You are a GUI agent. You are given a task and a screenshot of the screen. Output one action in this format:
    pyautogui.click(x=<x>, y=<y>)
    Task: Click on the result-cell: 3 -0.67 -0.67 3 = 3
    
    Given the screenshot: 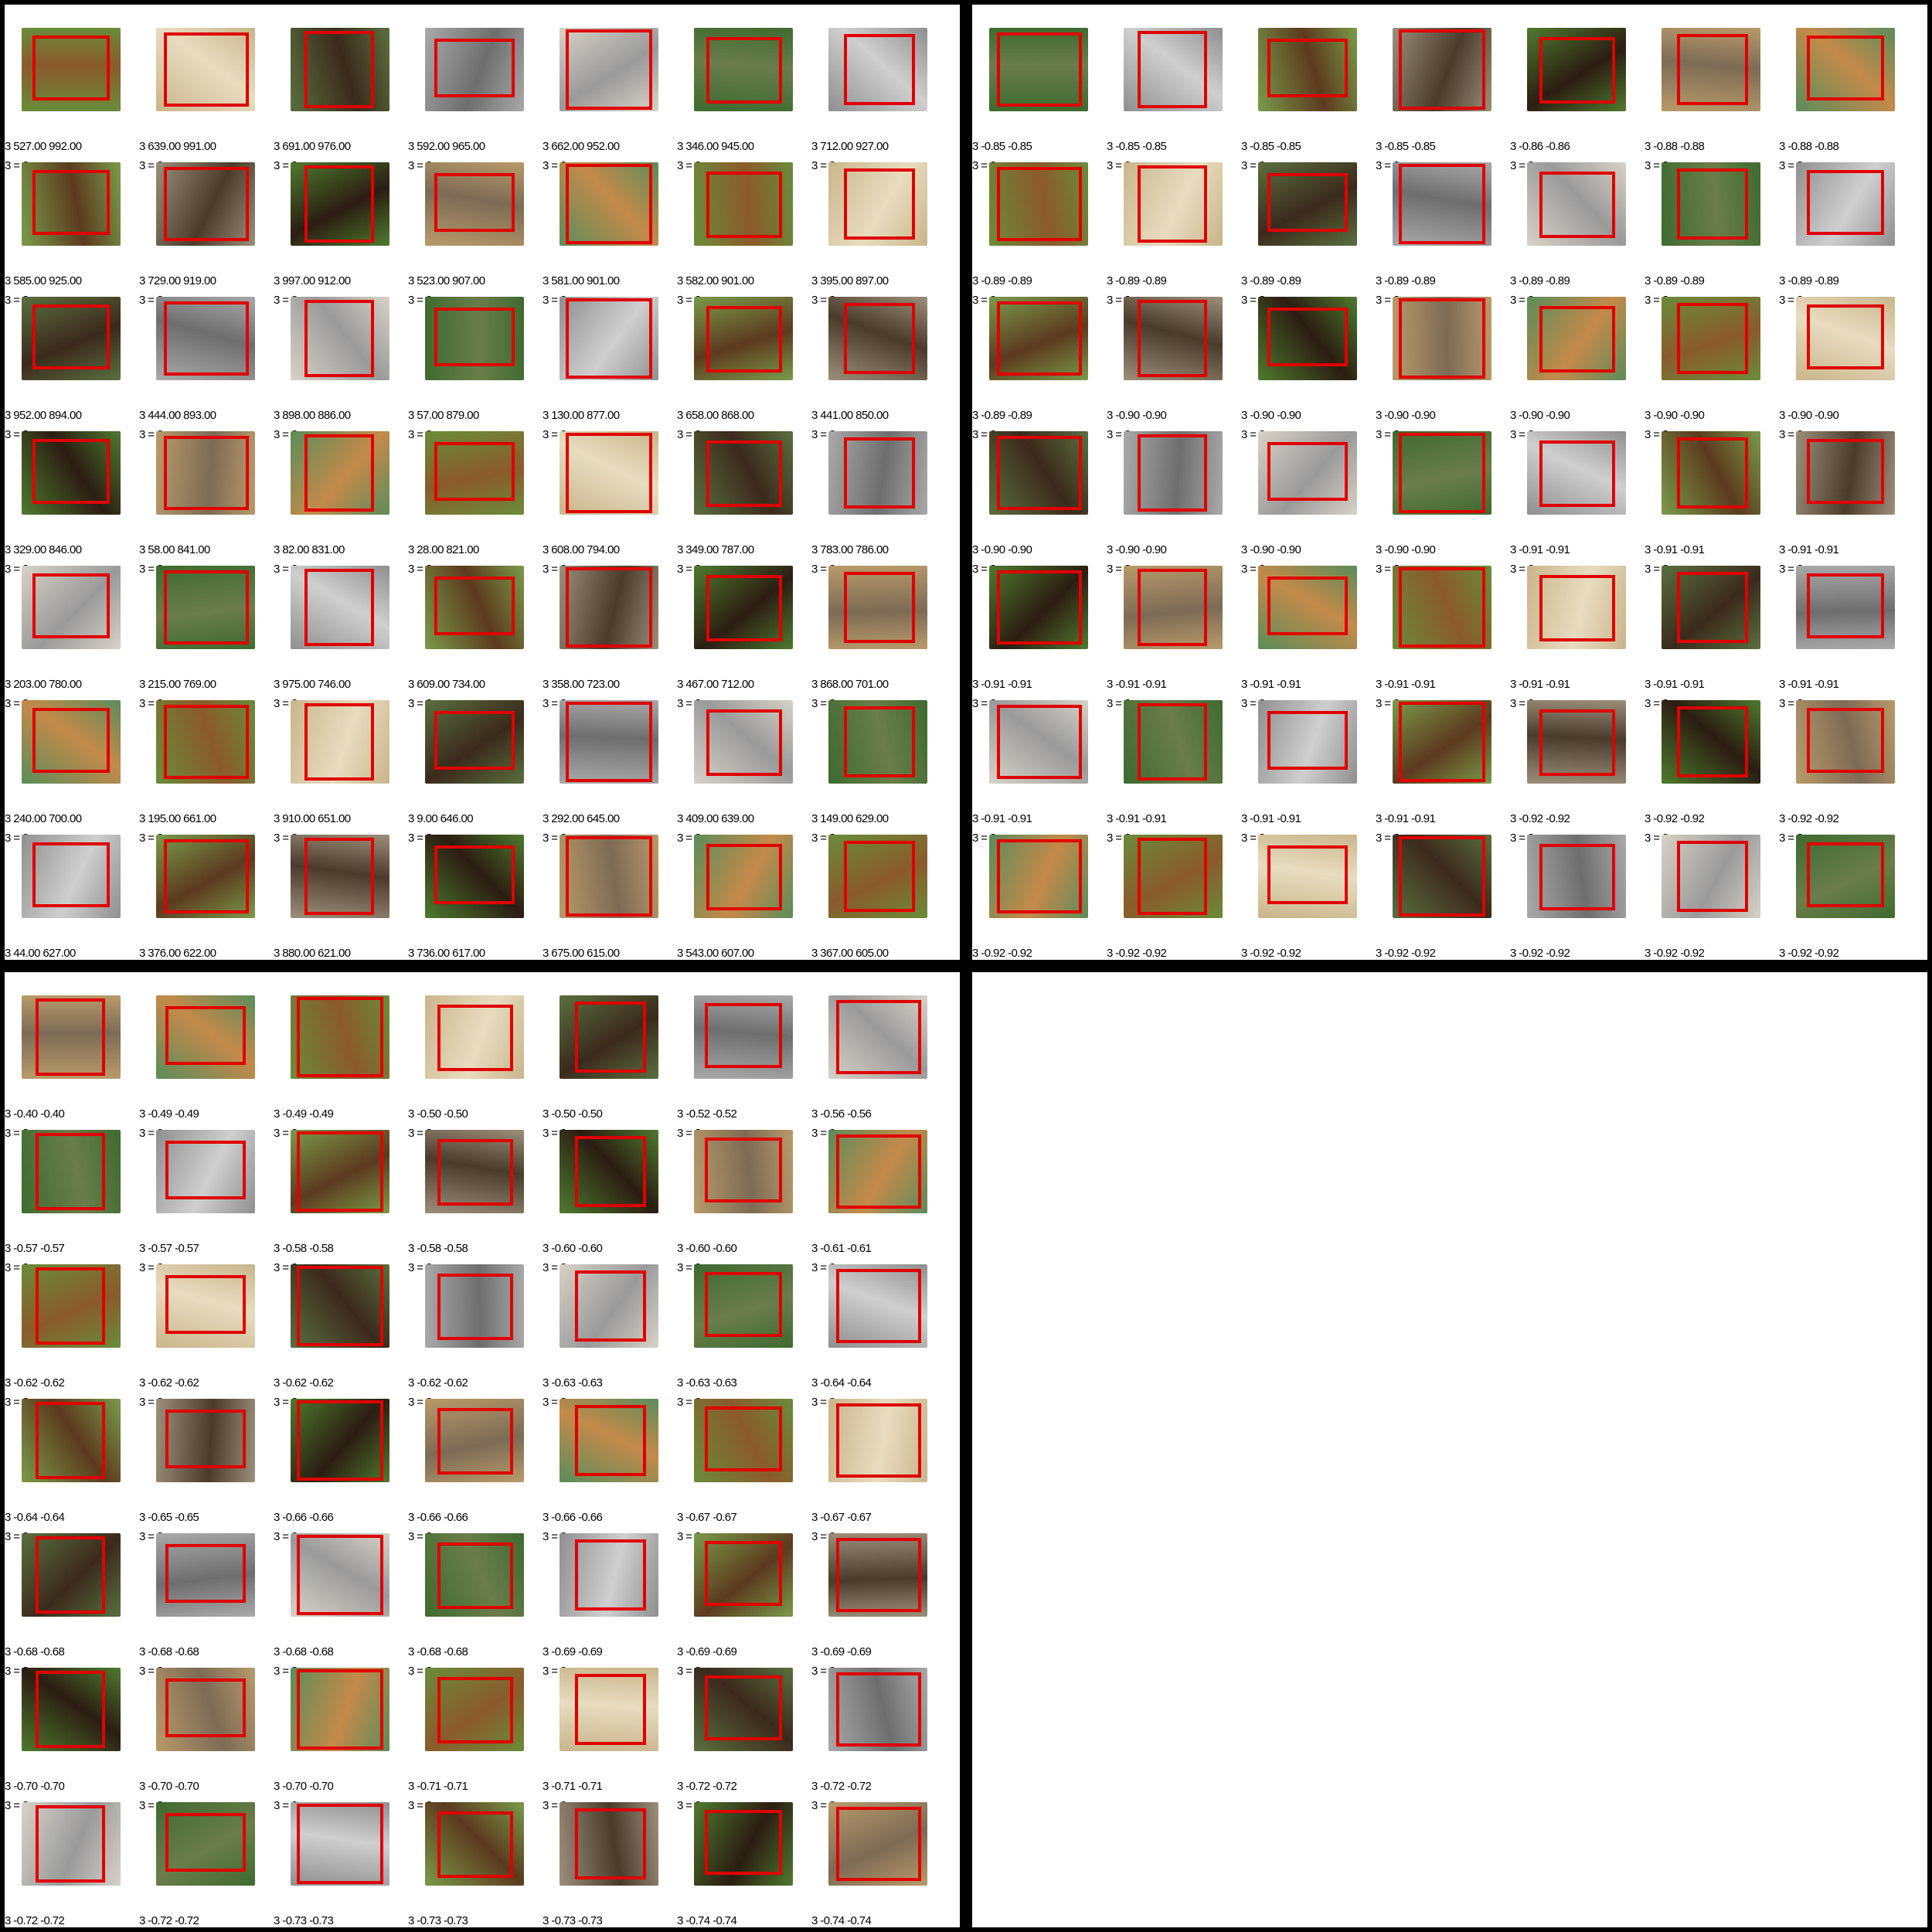 What is the action you would take?
    pyautogui.click(x=744, y=1469)
    